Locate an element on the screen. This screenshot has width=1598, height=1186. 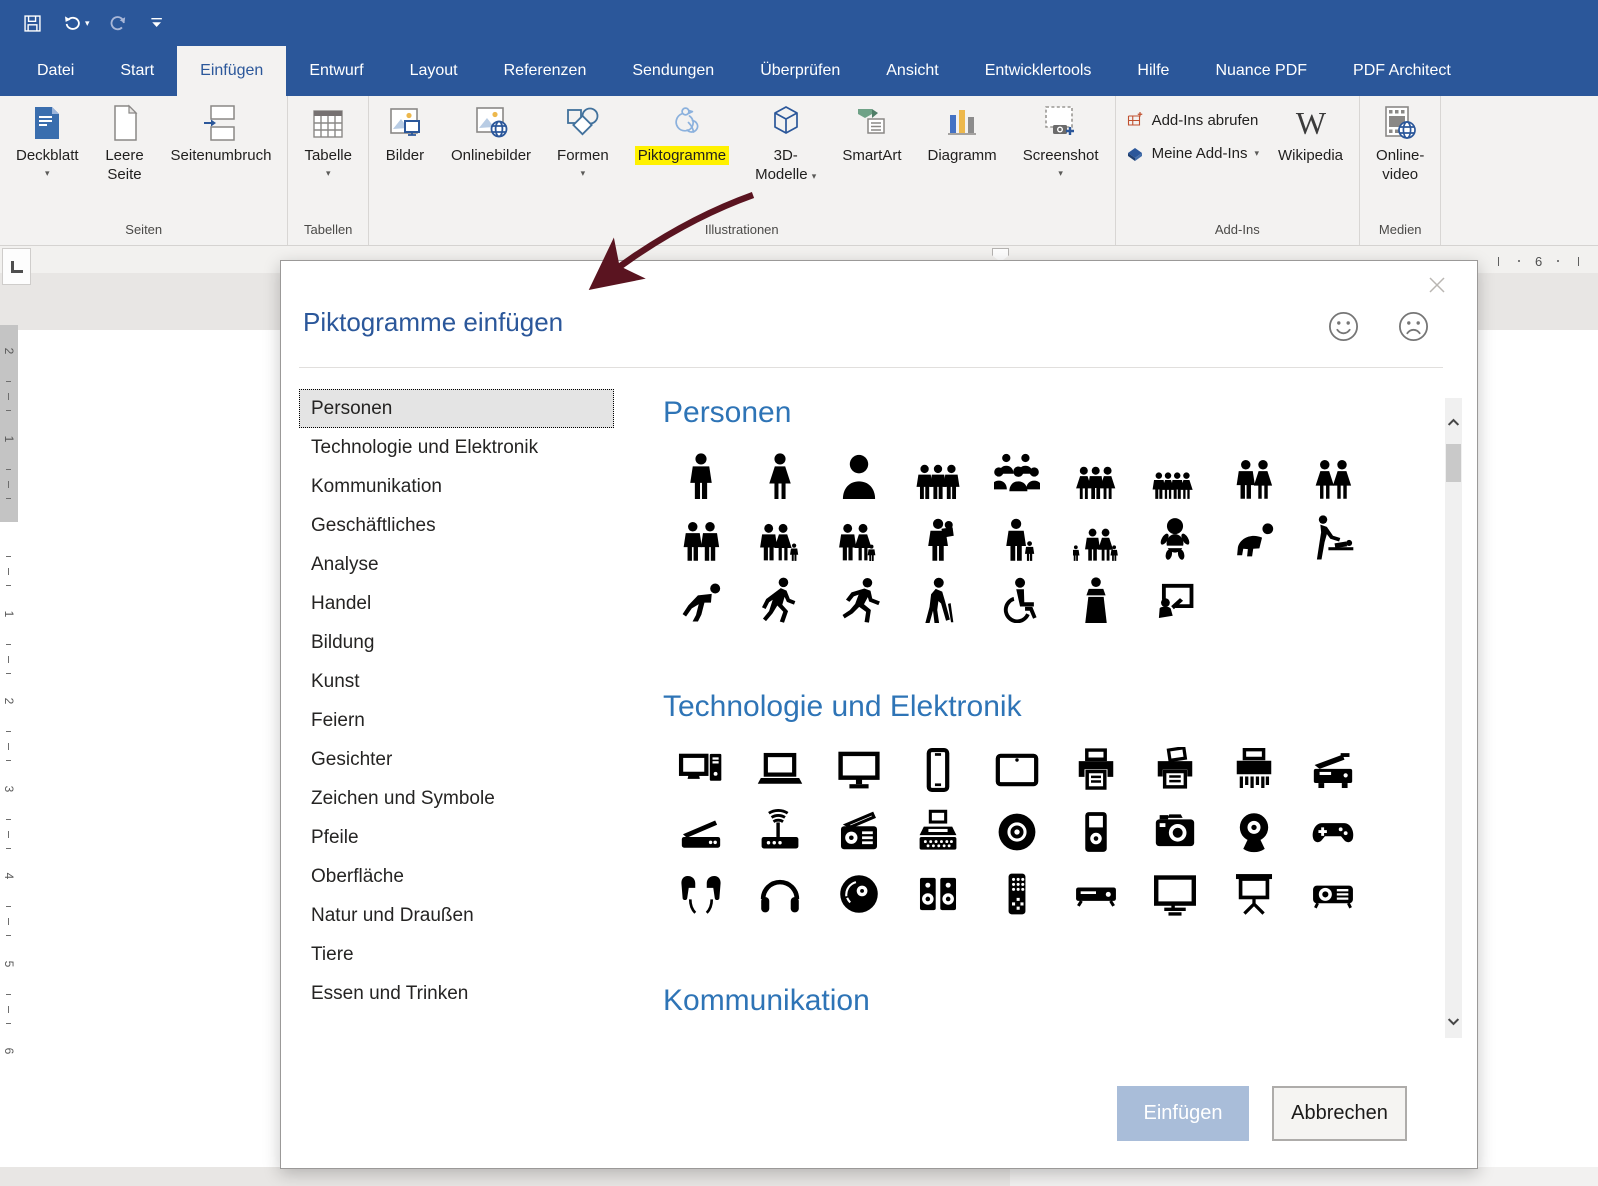
icon-earbuds is located at coordinates (700, 894).